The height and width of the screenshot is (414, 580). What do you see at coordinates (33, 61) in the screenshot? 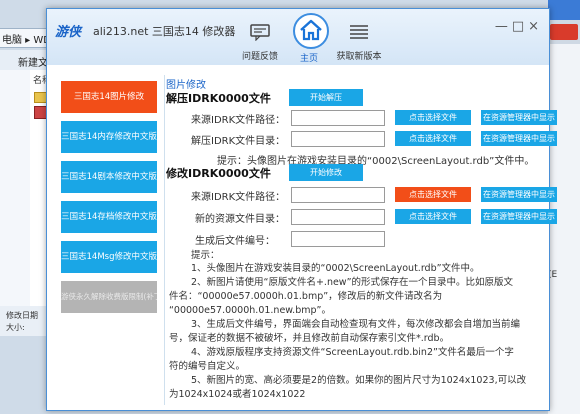
I see `new-folder-button: 新建文` at bounding box center [33, 61].